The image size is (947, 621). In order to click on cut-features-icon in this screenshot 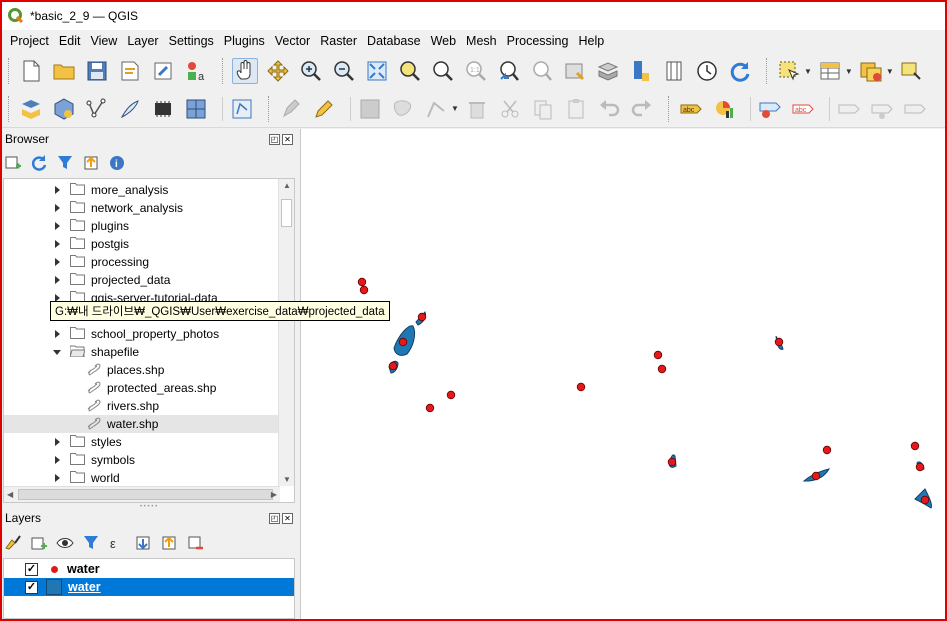, I will do `click(510, 109)`.